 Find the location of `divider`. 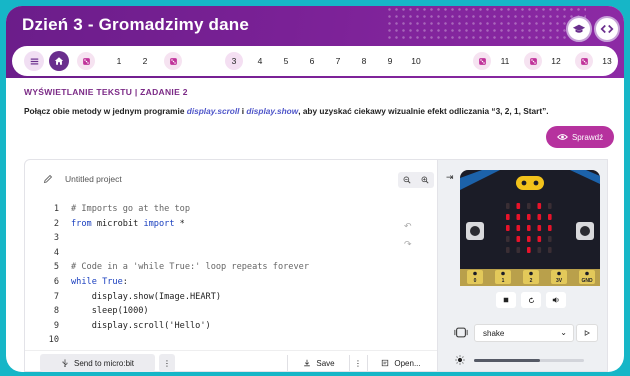

divider is located at coordinates (287, 363).